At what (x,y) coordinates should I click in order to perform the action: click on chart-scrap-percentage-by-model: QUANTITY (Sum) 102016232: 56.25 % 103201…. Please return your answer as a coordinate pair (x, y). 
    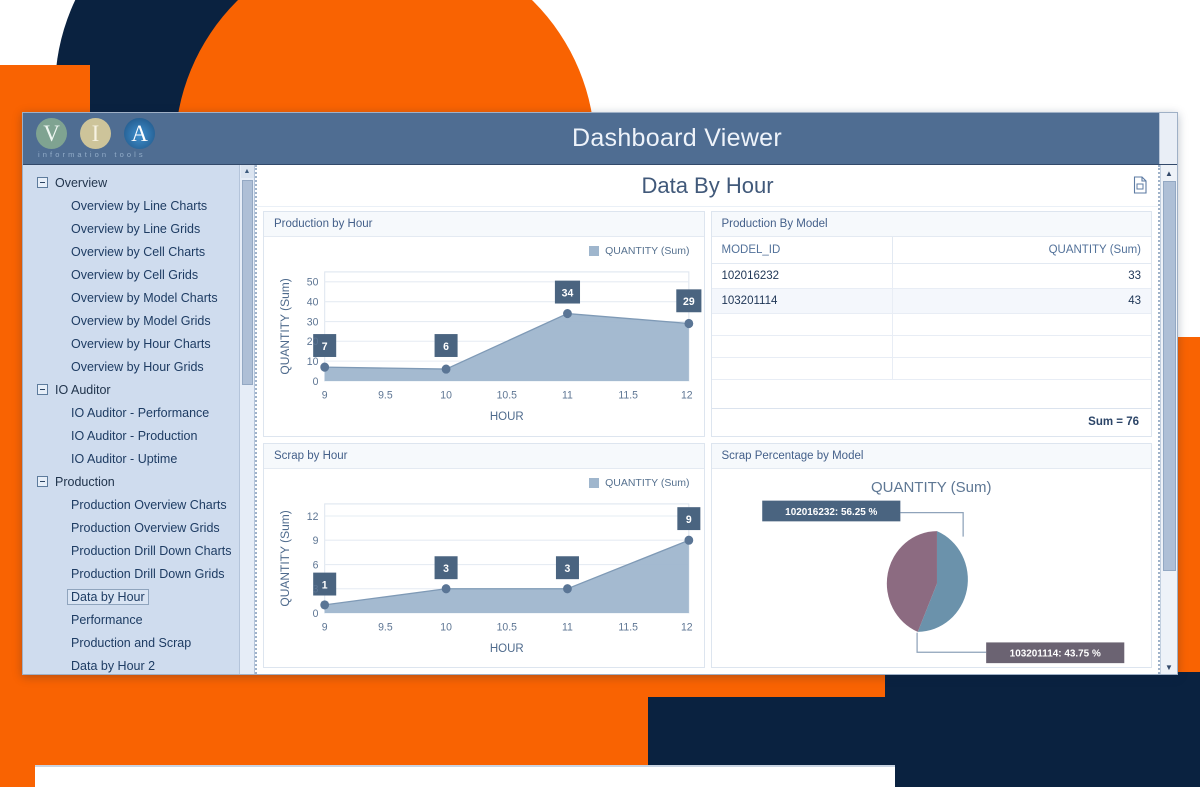
    Looking at the image, I should click on (932, 568).